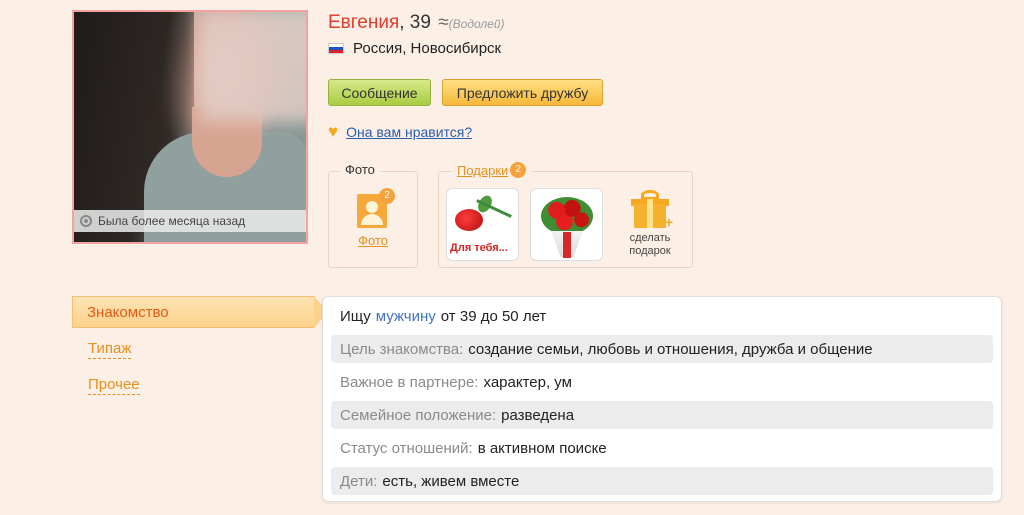 The width and height of the screenshot is (1024, 515). I want to click on russia-flag-icon, so click(336, 48).